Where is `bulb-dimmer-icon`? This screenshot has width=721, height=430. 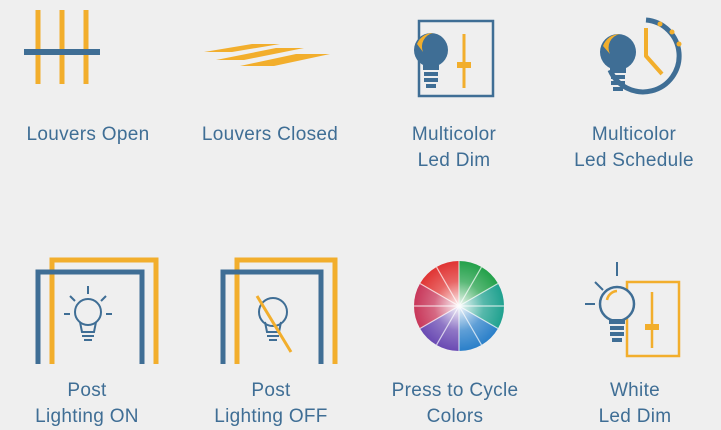 bulb-dimmer-icon is located at coordinates (454, 58).